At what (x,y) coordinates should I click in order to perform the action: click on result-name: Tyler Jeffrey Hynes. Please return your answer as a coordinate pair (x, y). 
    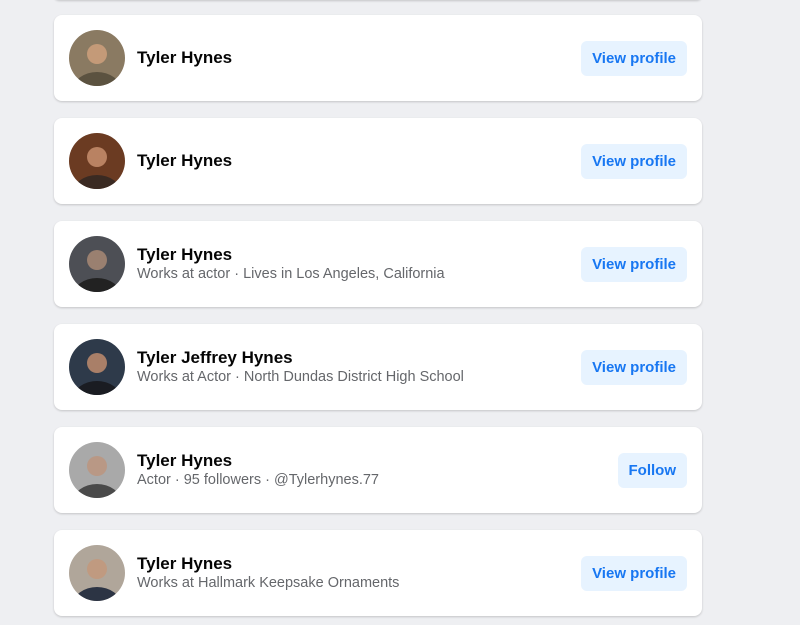
    Looking at the image, I should click on (300, 358).